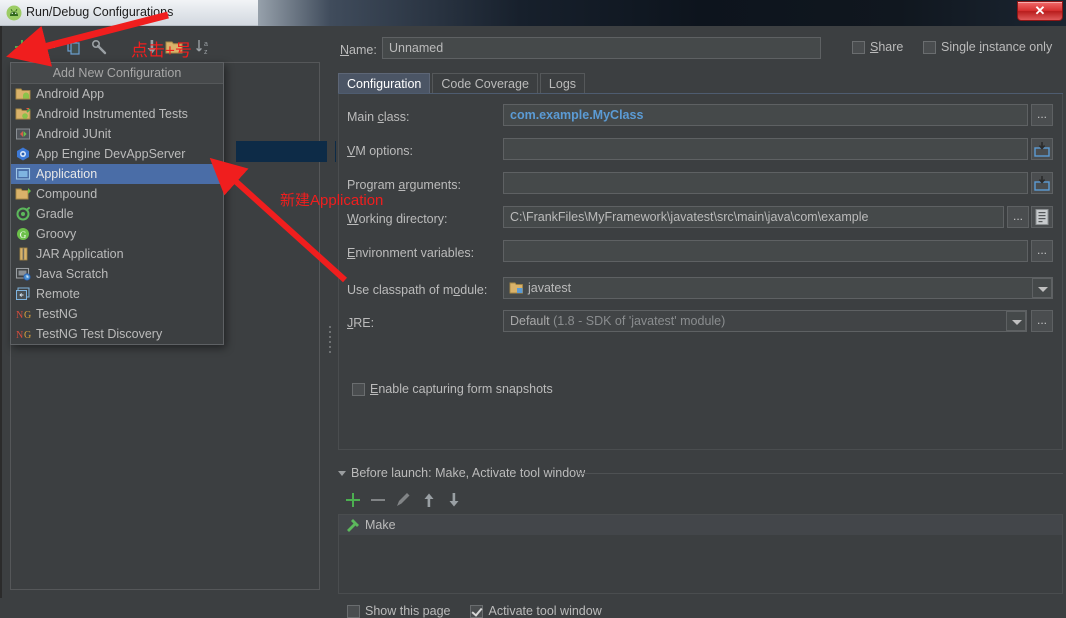 Image resolution: width=1066 pixels, height=618 pixels. I want to click on environment-variables-label: Environment variables:, so click(411, 253).